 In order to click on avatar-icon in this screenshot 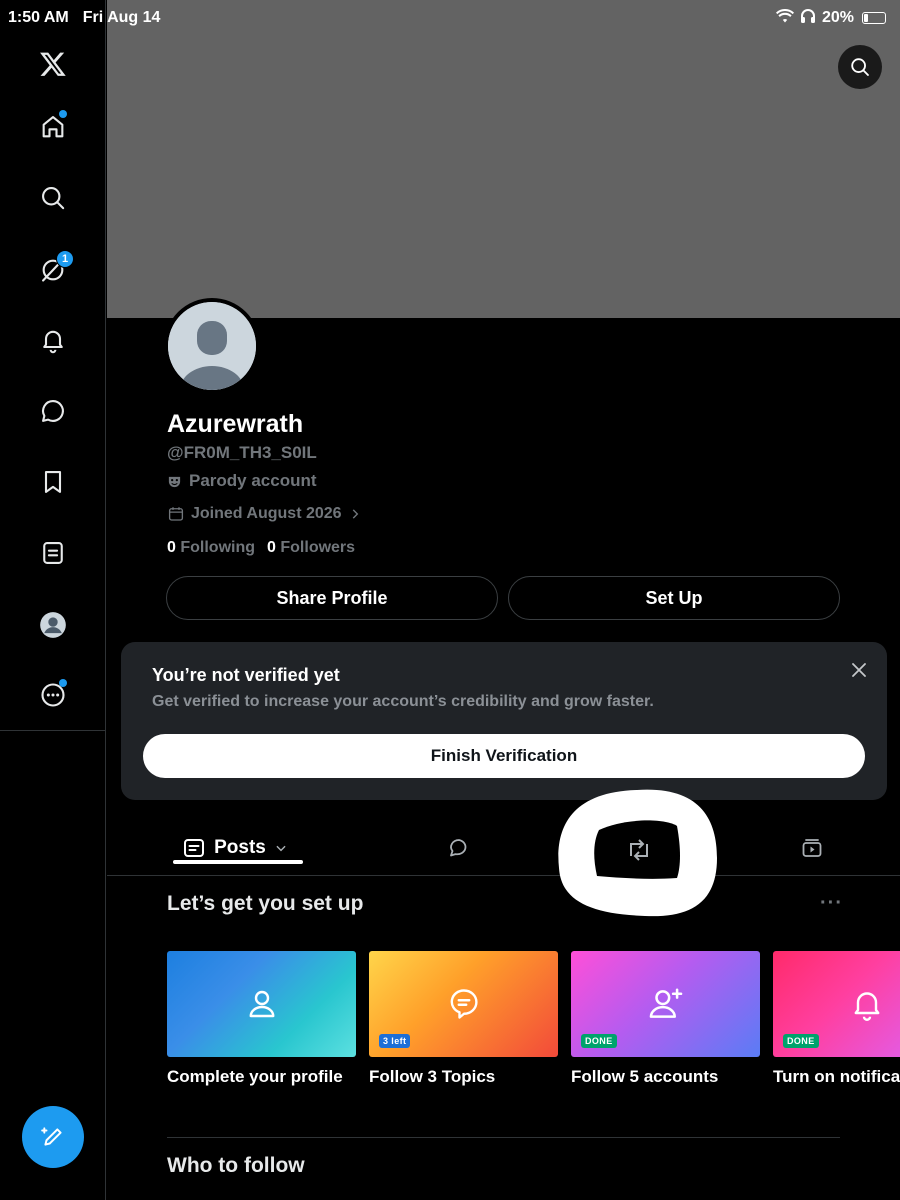, I will do `click(53, 625)`.